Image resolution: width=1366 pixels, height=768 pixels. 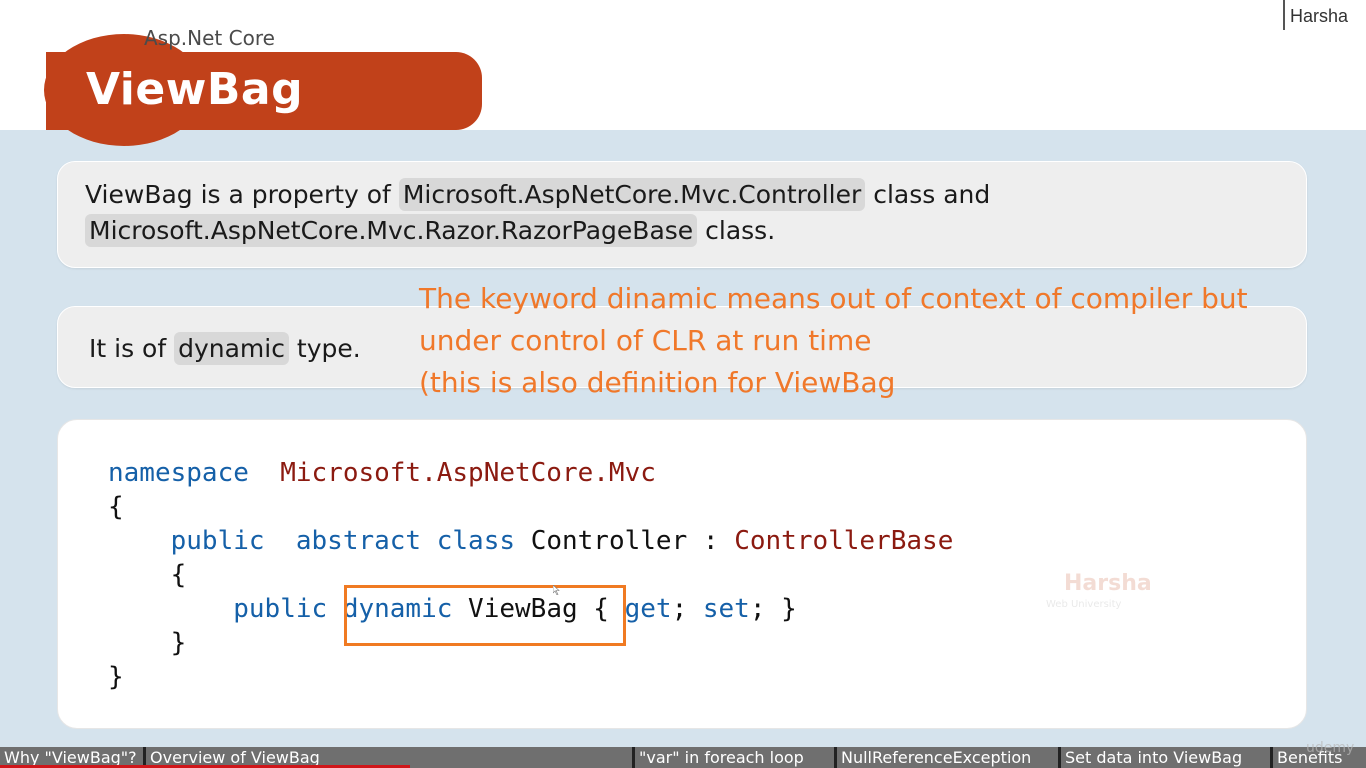 I want to click on code-line-namespace: namespace Microsoft.AspNetCore.Mvc, so click(x=382, y=473).